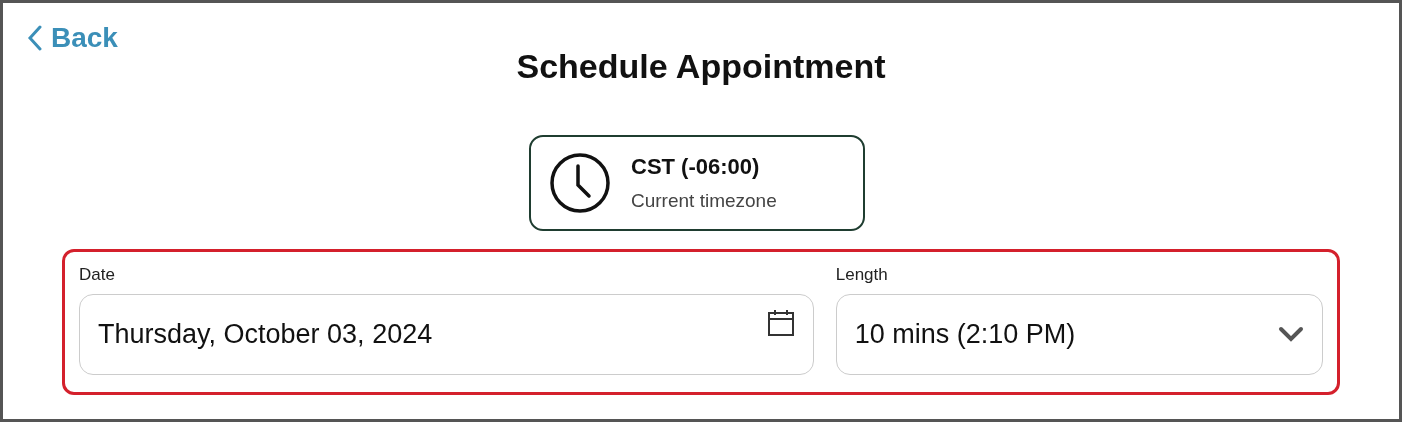 The image size is (1402, 422). Describe the element at coordinates (1079, 334) in the screenshot. I see `length-dropdown: 10 mins (2:10 PM)` at that location.